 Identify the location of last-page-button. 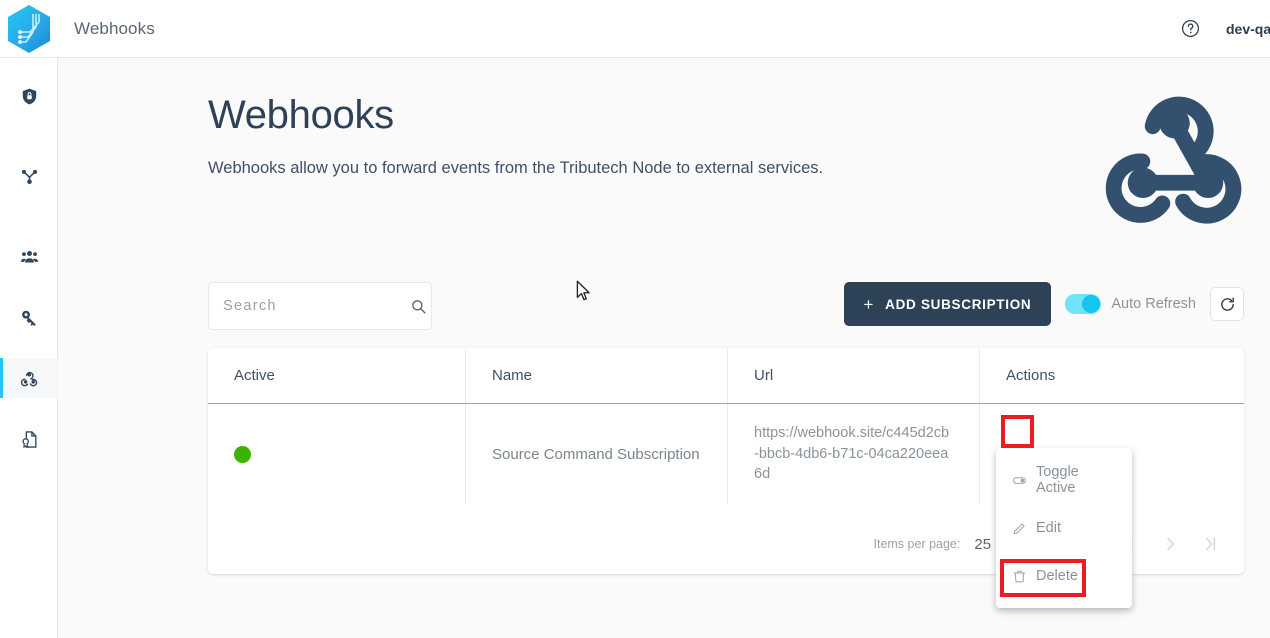
(1210, 544).